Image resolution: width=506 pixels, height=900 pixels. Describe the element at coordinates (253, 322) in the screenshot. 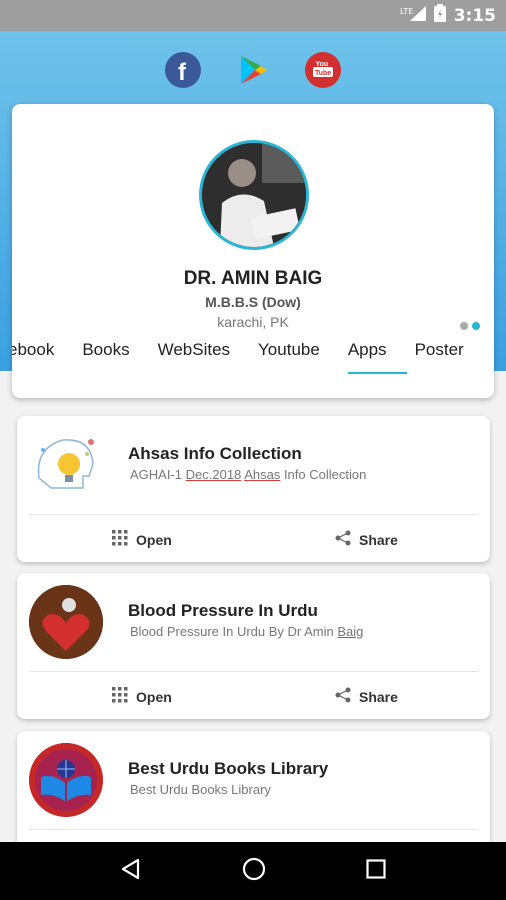

I see `profile-location: karachi, PK` at that location.